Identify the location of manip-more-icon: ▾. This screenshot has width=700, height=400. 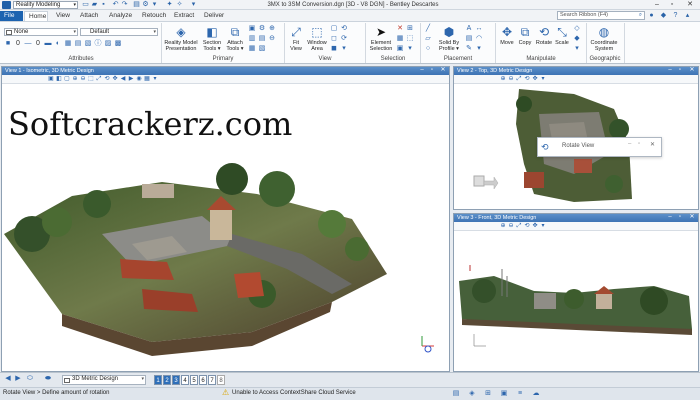
(577, 49).